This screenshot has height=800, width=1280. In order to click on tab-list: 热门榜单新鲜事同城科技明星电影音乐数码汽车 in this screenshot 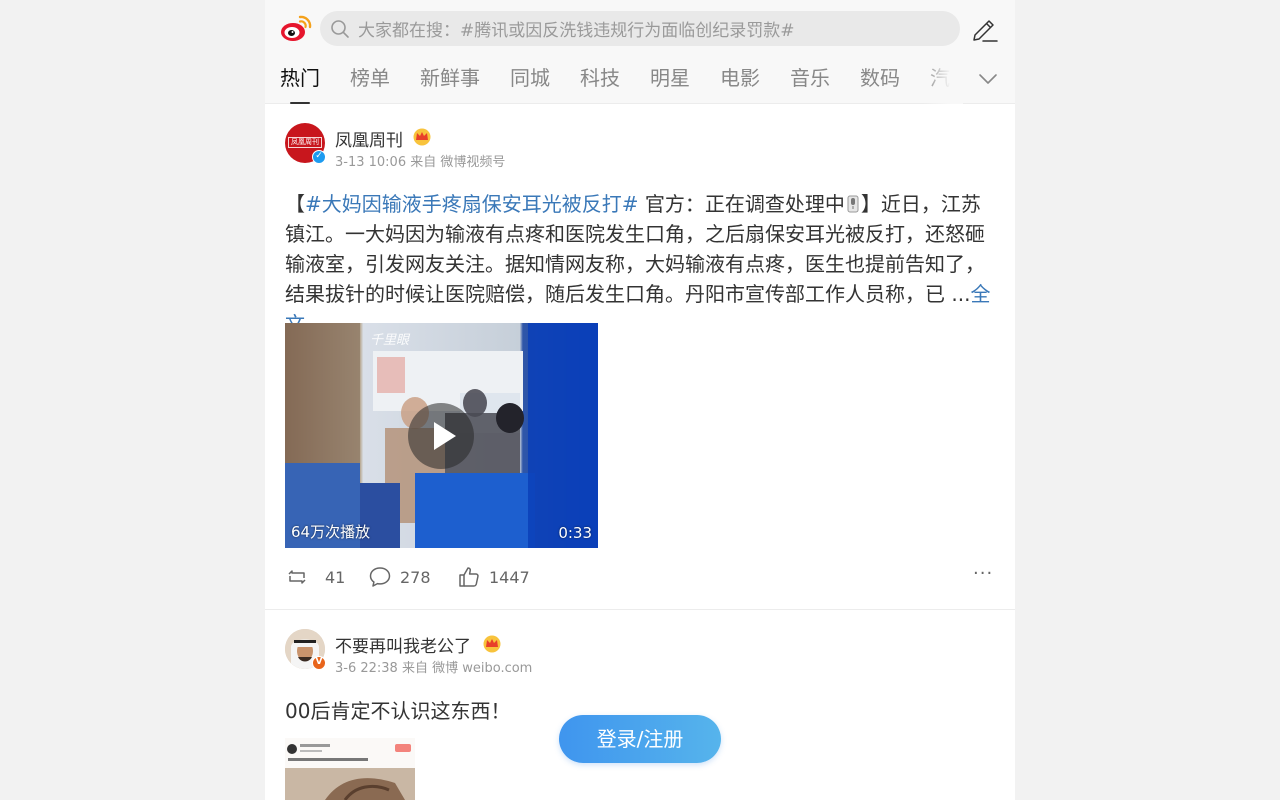, I will do `click(619, 80)`.